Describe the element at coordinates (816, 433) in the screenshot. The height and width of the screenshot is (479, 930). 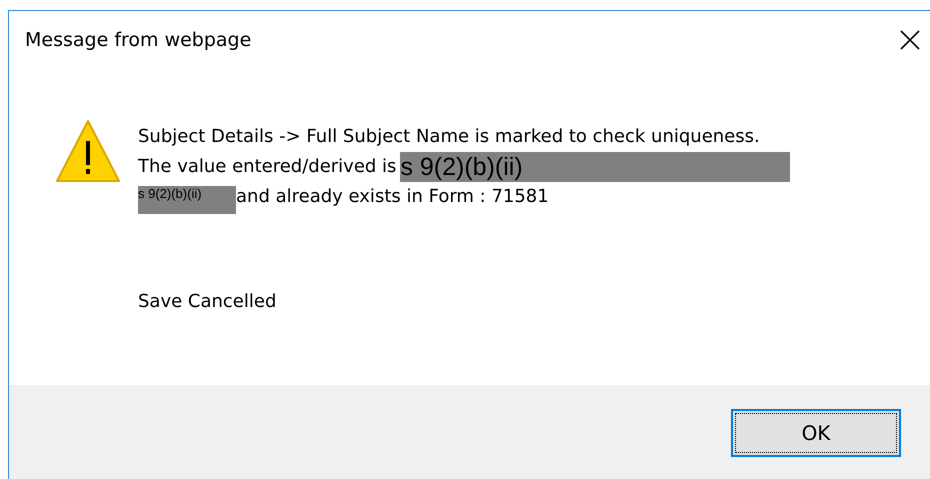
I see `ok-button: OK` at that location.